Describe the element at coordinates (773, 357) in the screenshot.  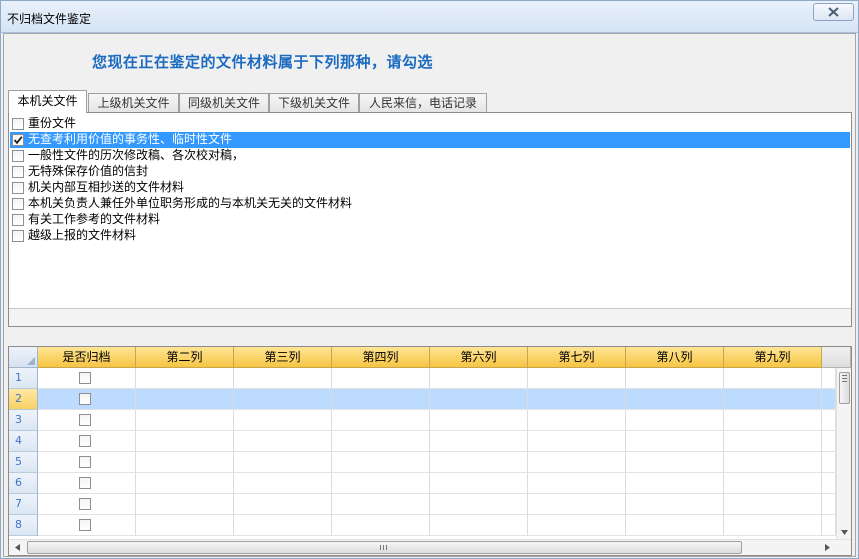
I see `column-header: 第九列` at that location.